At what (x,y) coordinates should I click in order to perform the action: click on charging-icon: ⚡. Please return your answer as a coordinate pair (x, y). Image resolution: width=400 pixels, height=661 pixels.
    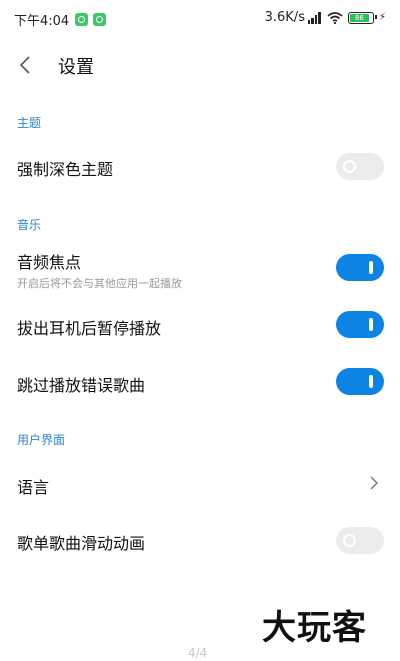
    Looking at the image, I should click on (382, 17).